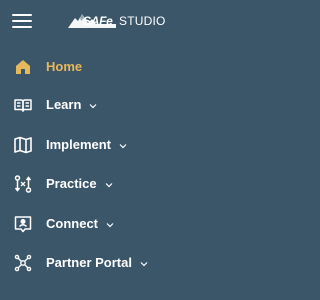 The width and height of the screenshot is (320, 300). Describe the element at coordinates (23, 145) in the screenshot. I see `map-icon` at that location.